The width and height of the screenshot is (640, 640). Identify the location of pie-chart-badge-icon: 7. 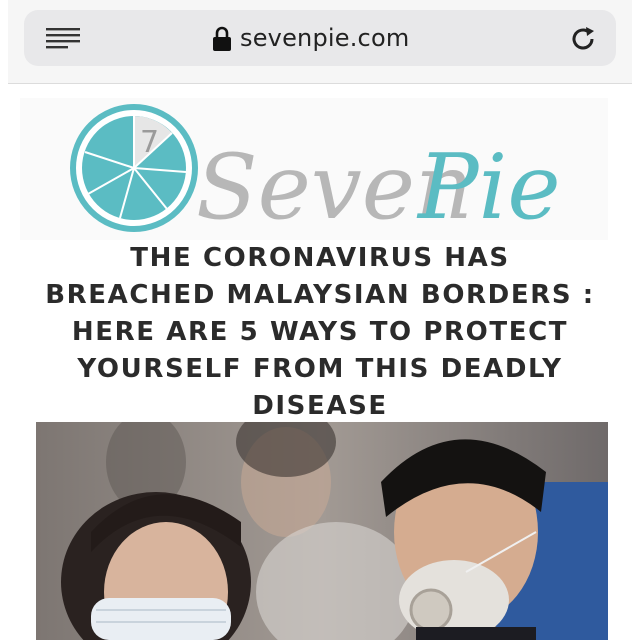
(134, 168).